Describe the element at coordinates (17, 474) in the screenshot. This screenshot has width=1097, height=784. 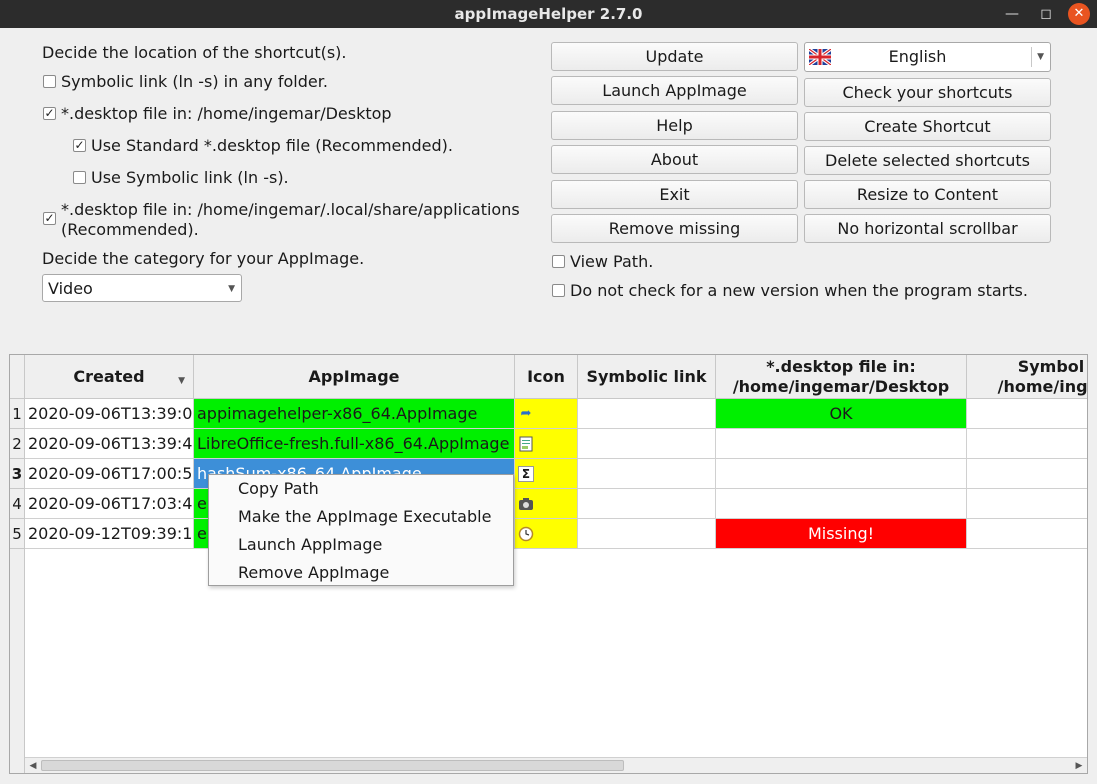
I see `row-number: 3` at that location.